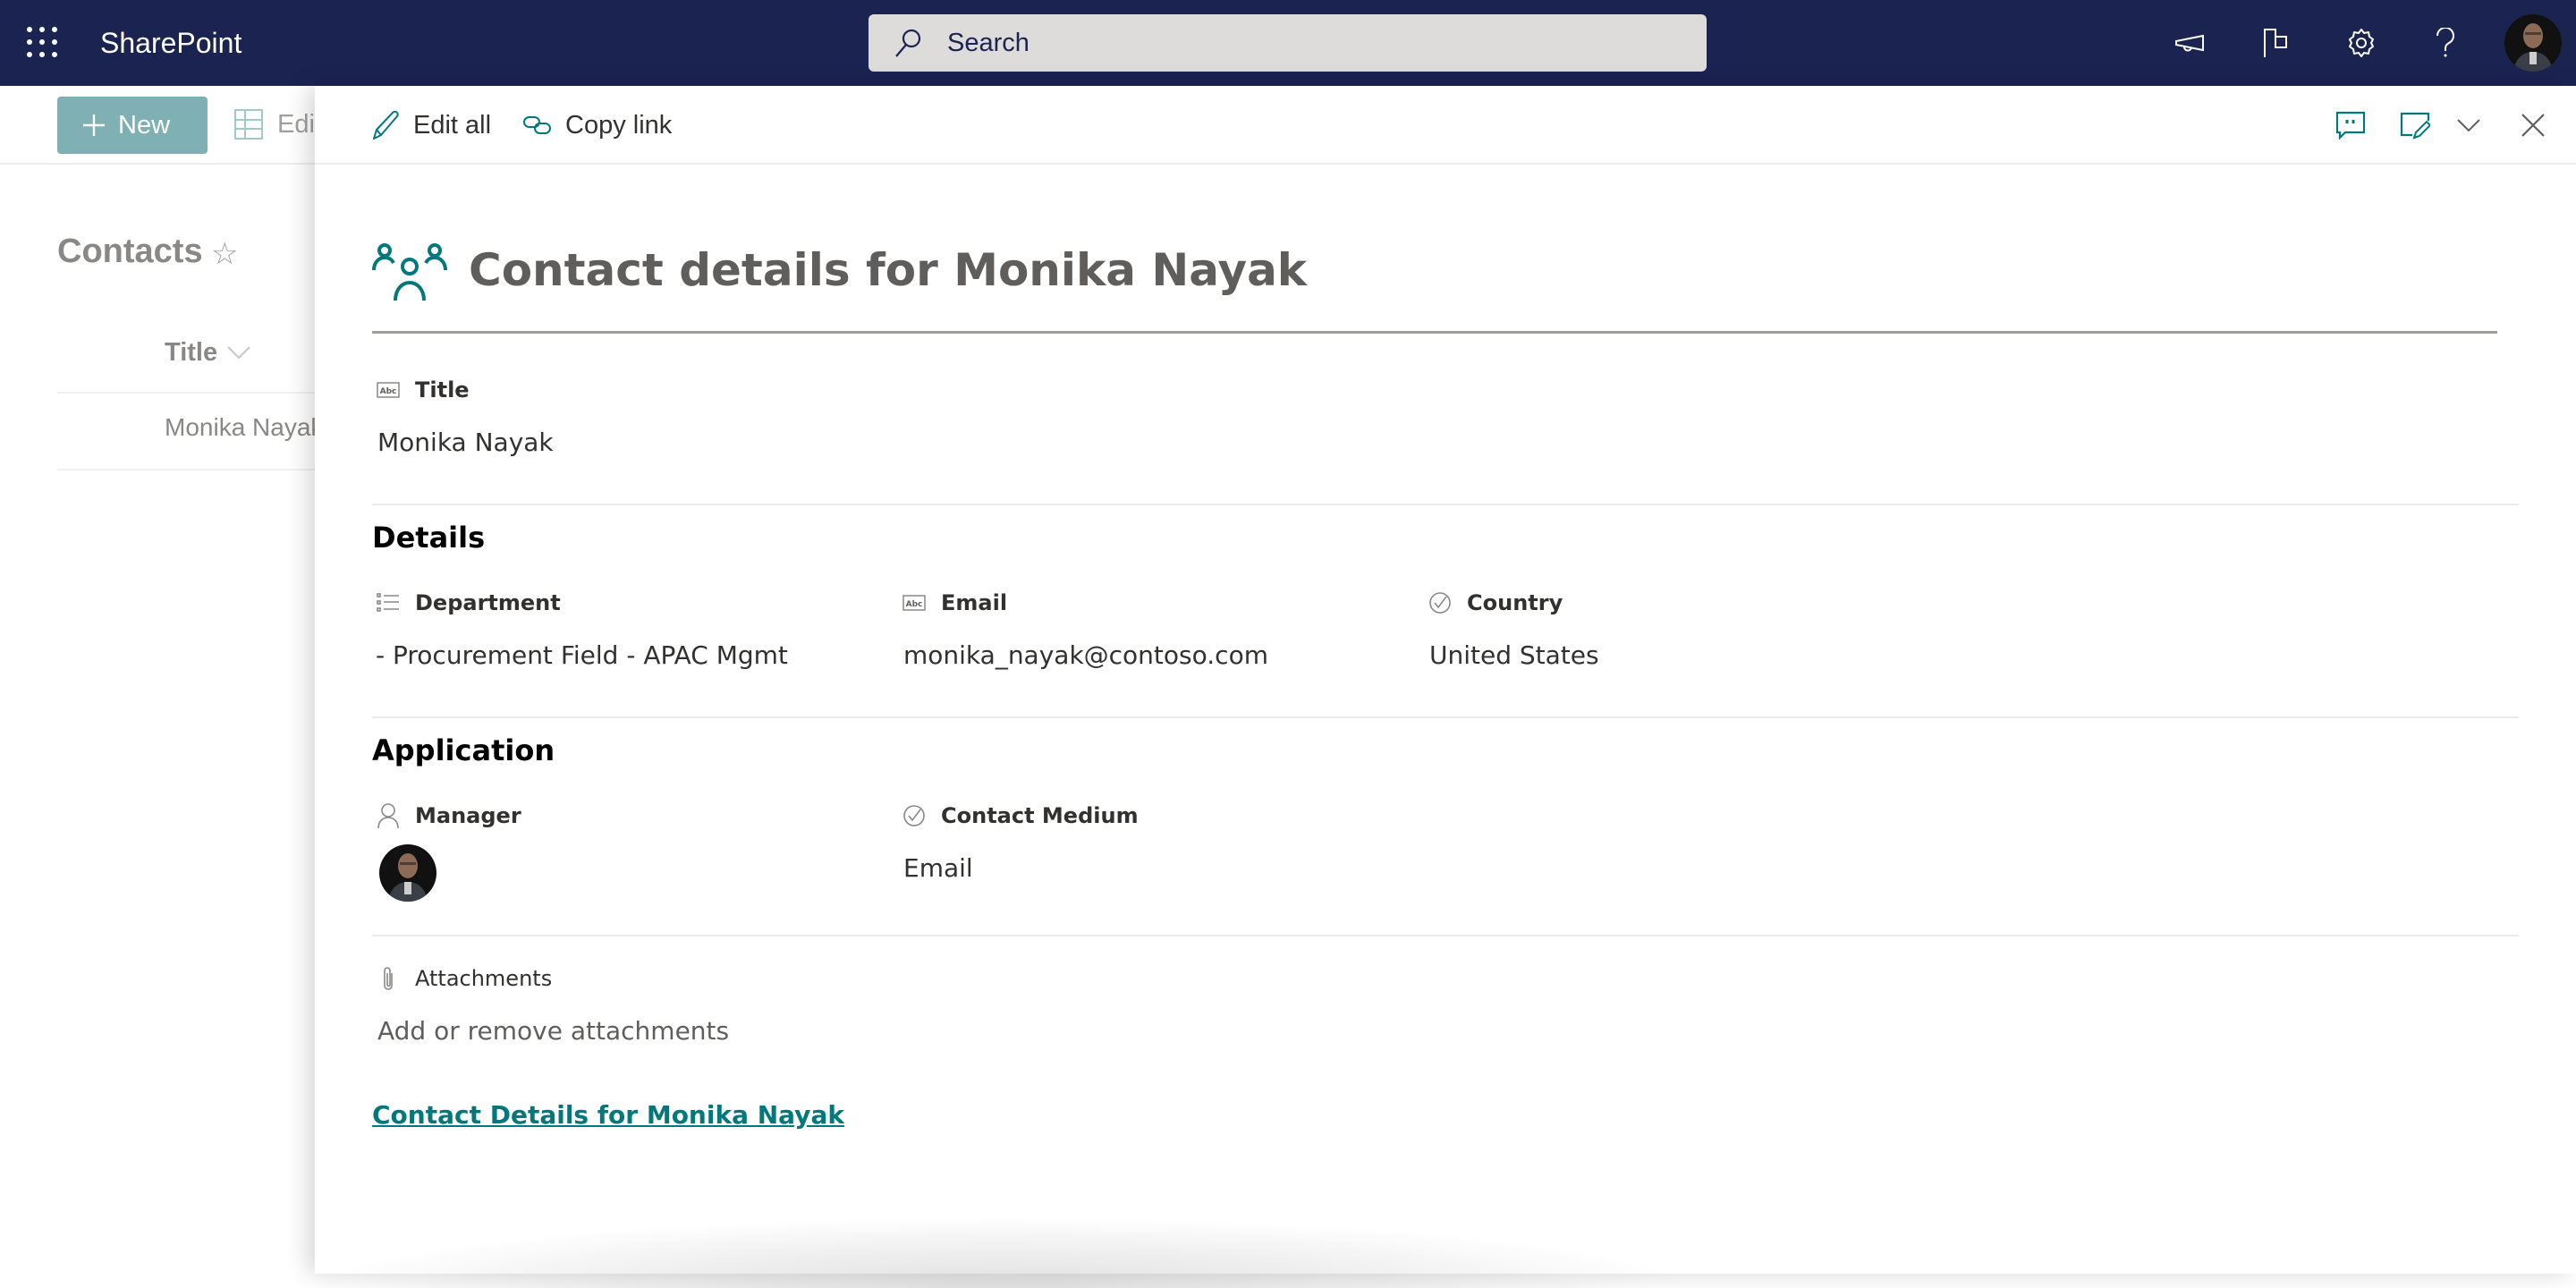  What do you see at coordinates (296, 124) in the screenshot?
I see `edit-in-grid-view-button: Edi` at bounding box center [296, 124].